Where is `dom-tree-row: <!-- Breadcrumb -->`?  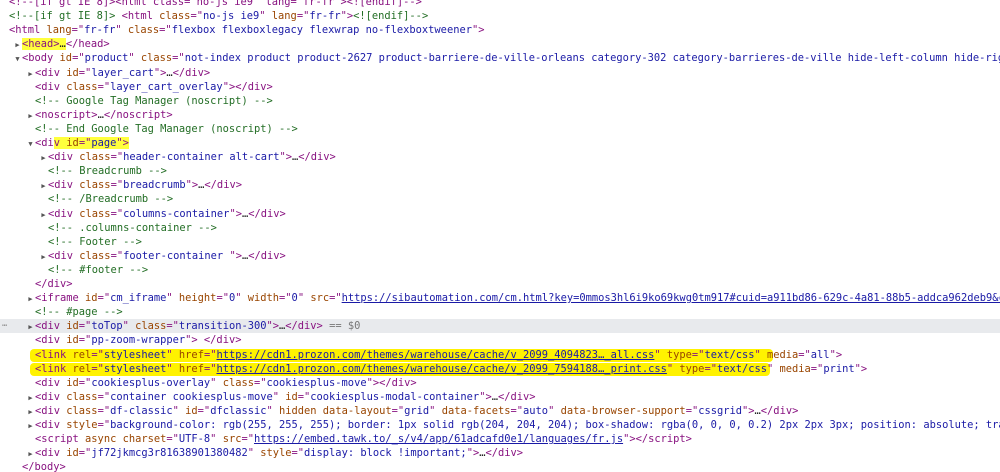 dom-tree-row: <!-- Breadcrumb --> is located at coordinates (500, 171).